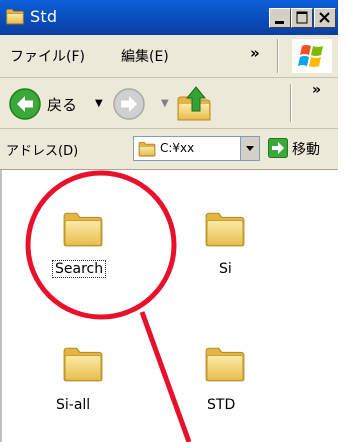 The image size is (349, 442). I want to click on maximize-icon, so click(302, 17).